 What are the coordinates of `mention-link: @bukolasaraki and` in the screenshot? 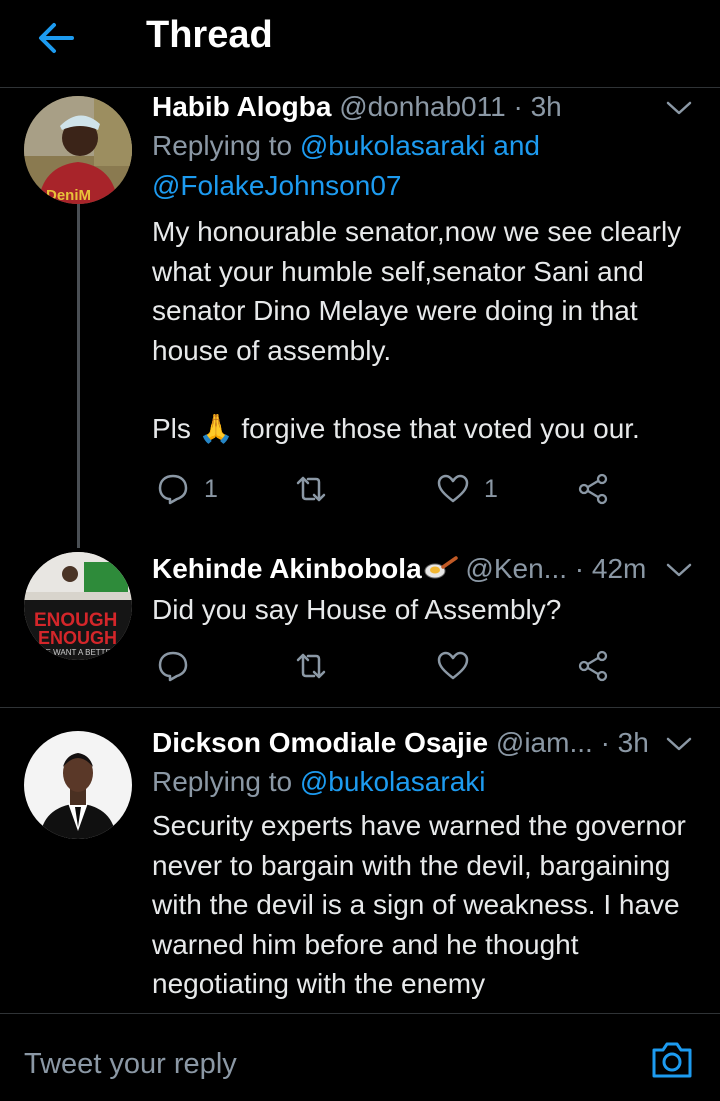 It's located at (420, 145).